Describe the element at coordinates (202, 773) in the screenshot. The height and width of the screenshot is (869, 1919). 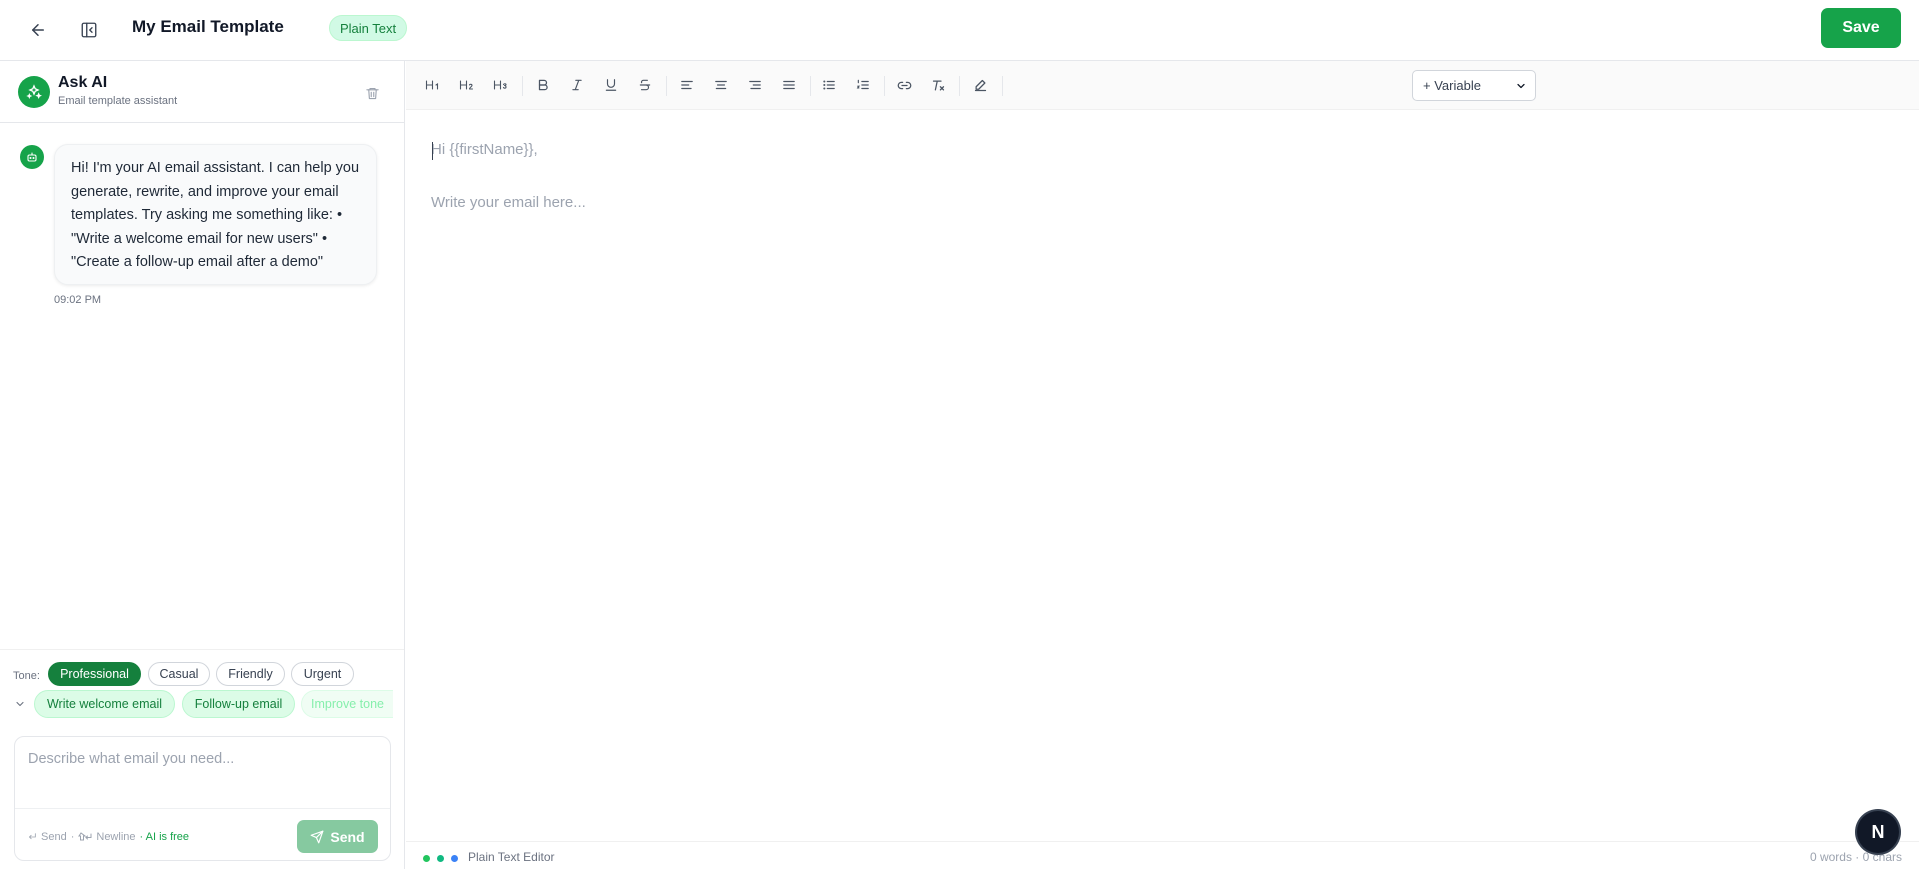
I see `prompt-input` at that location.